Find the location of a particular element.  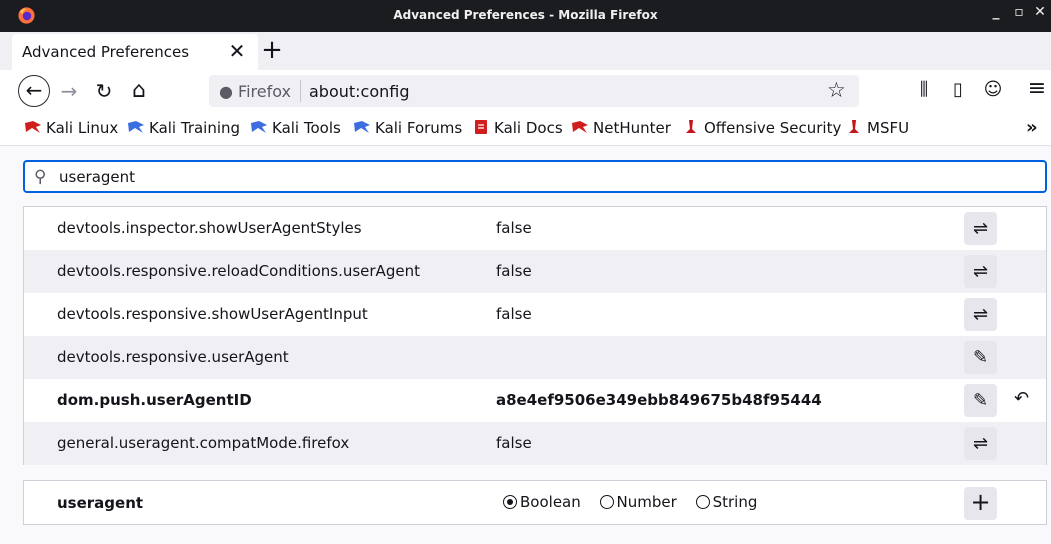

bookmark-kali-docs: Kali Docs is located at coordinates (517, 129).